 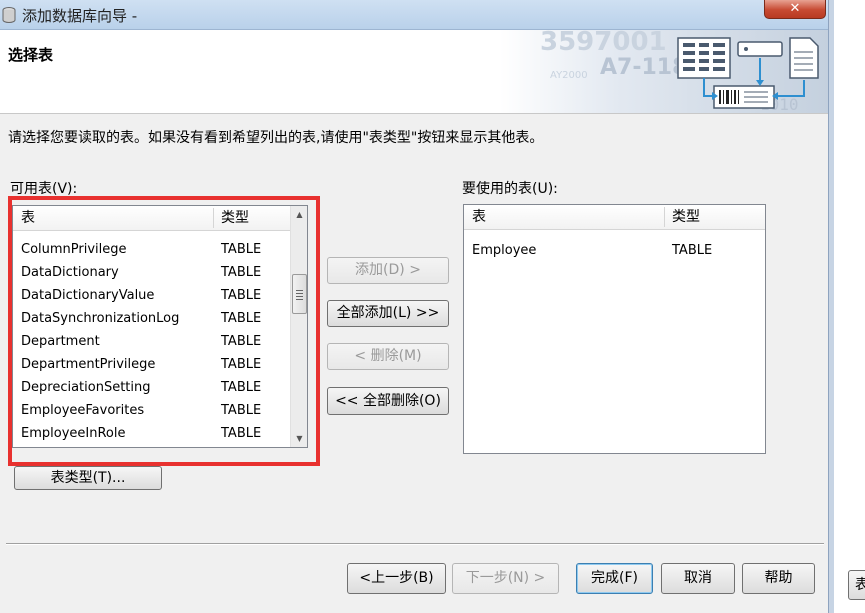 I want to click on remove-button: < 删除(M), so click(x=388, y=356).